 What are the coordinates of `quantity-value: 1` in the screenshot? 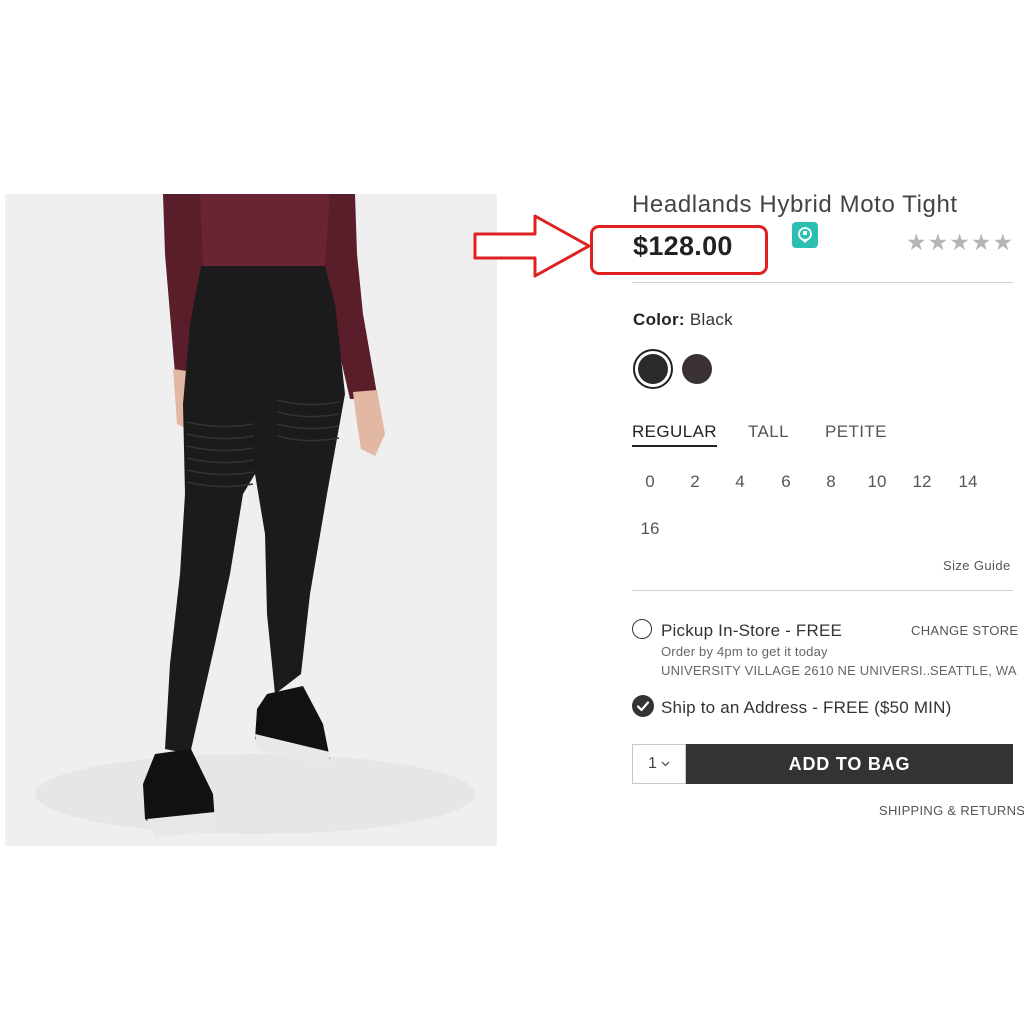 It's located at (652, 763).